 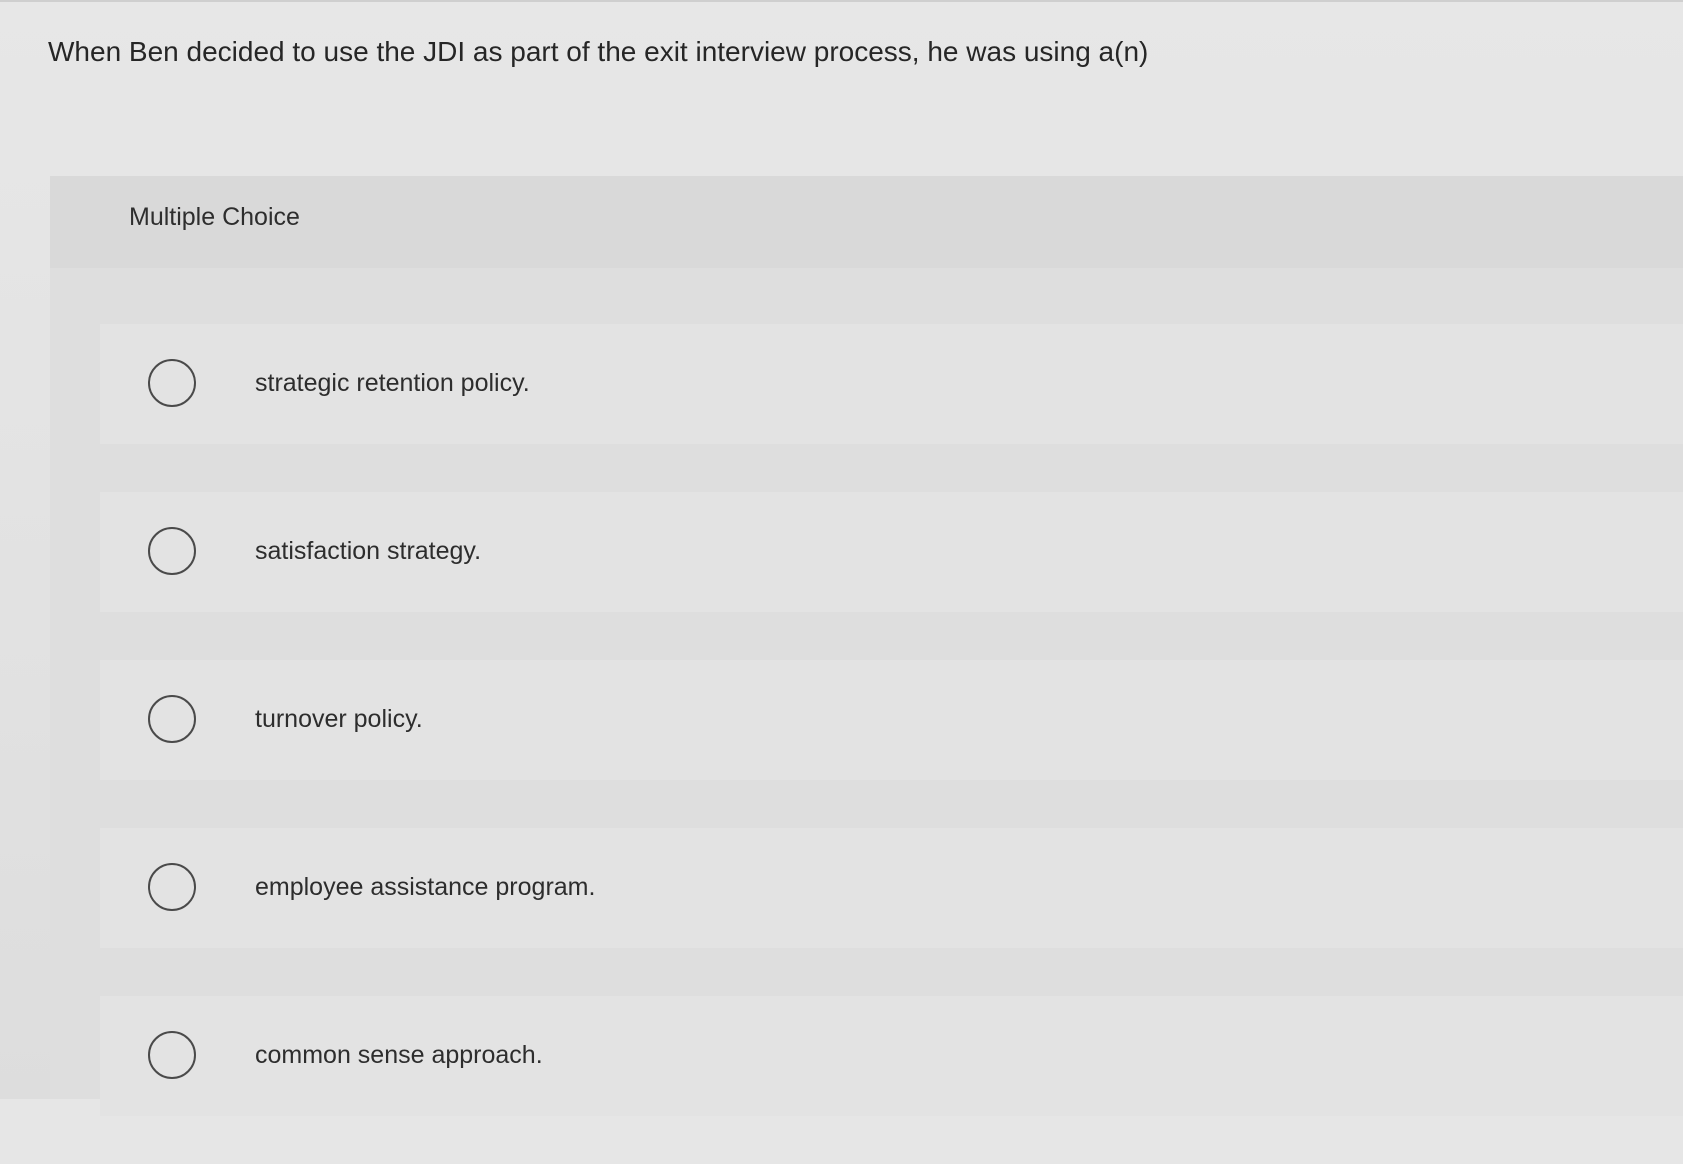 I want to click on answer-option-turnover-policy: turnover policy., so click(x=891, y=720).